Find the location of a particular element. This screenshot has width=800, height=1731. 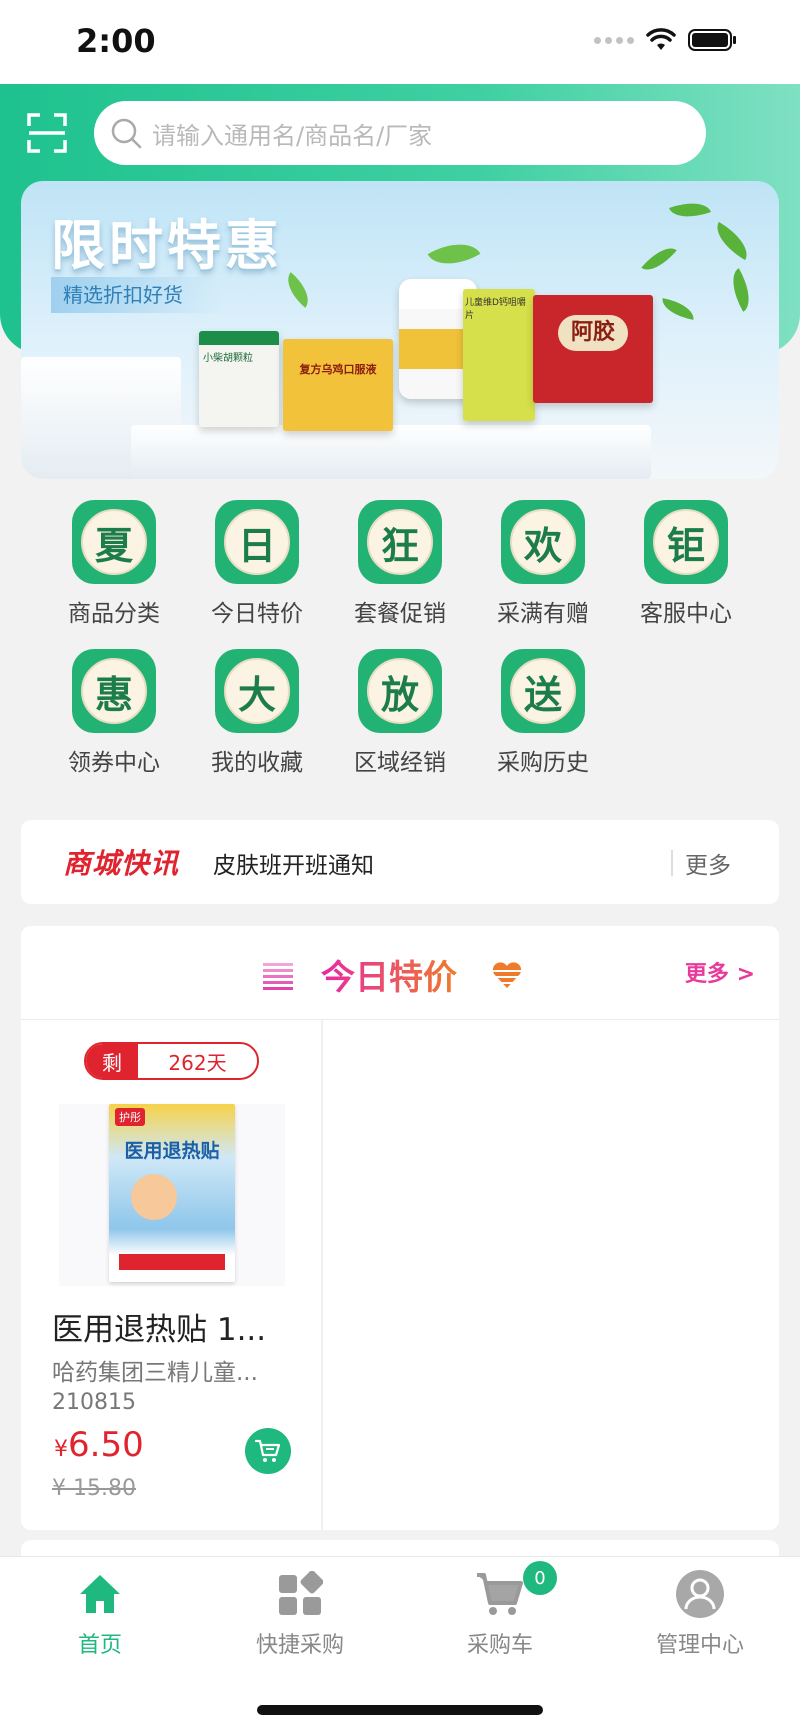

image-title: 医用退热贴 is located at coordinates (172, 1151).